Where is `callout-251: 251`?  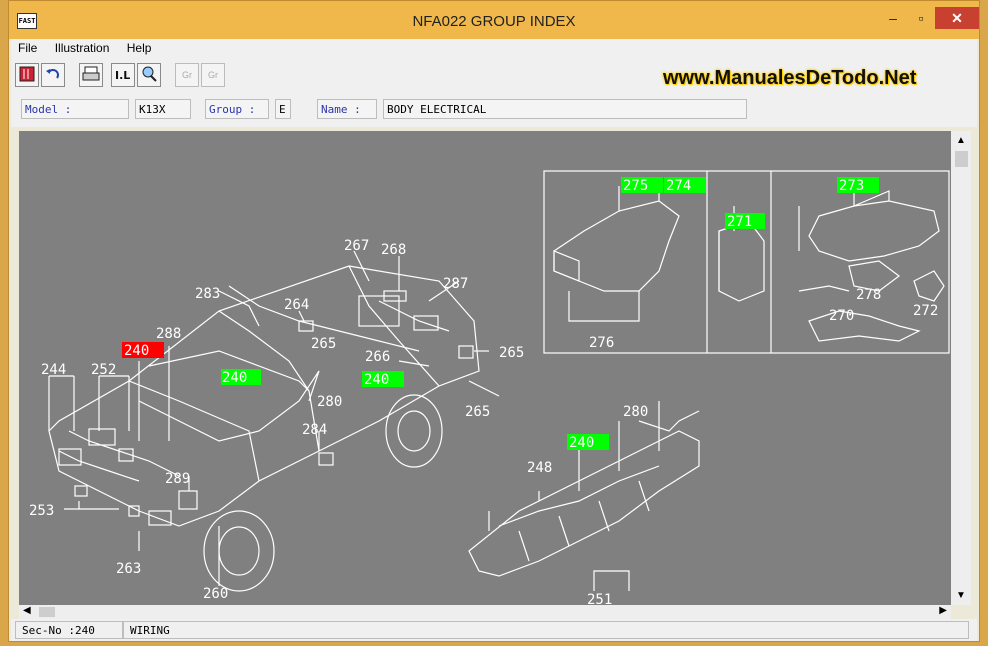
callout-251: 251 is located at coordinates (599, 598).